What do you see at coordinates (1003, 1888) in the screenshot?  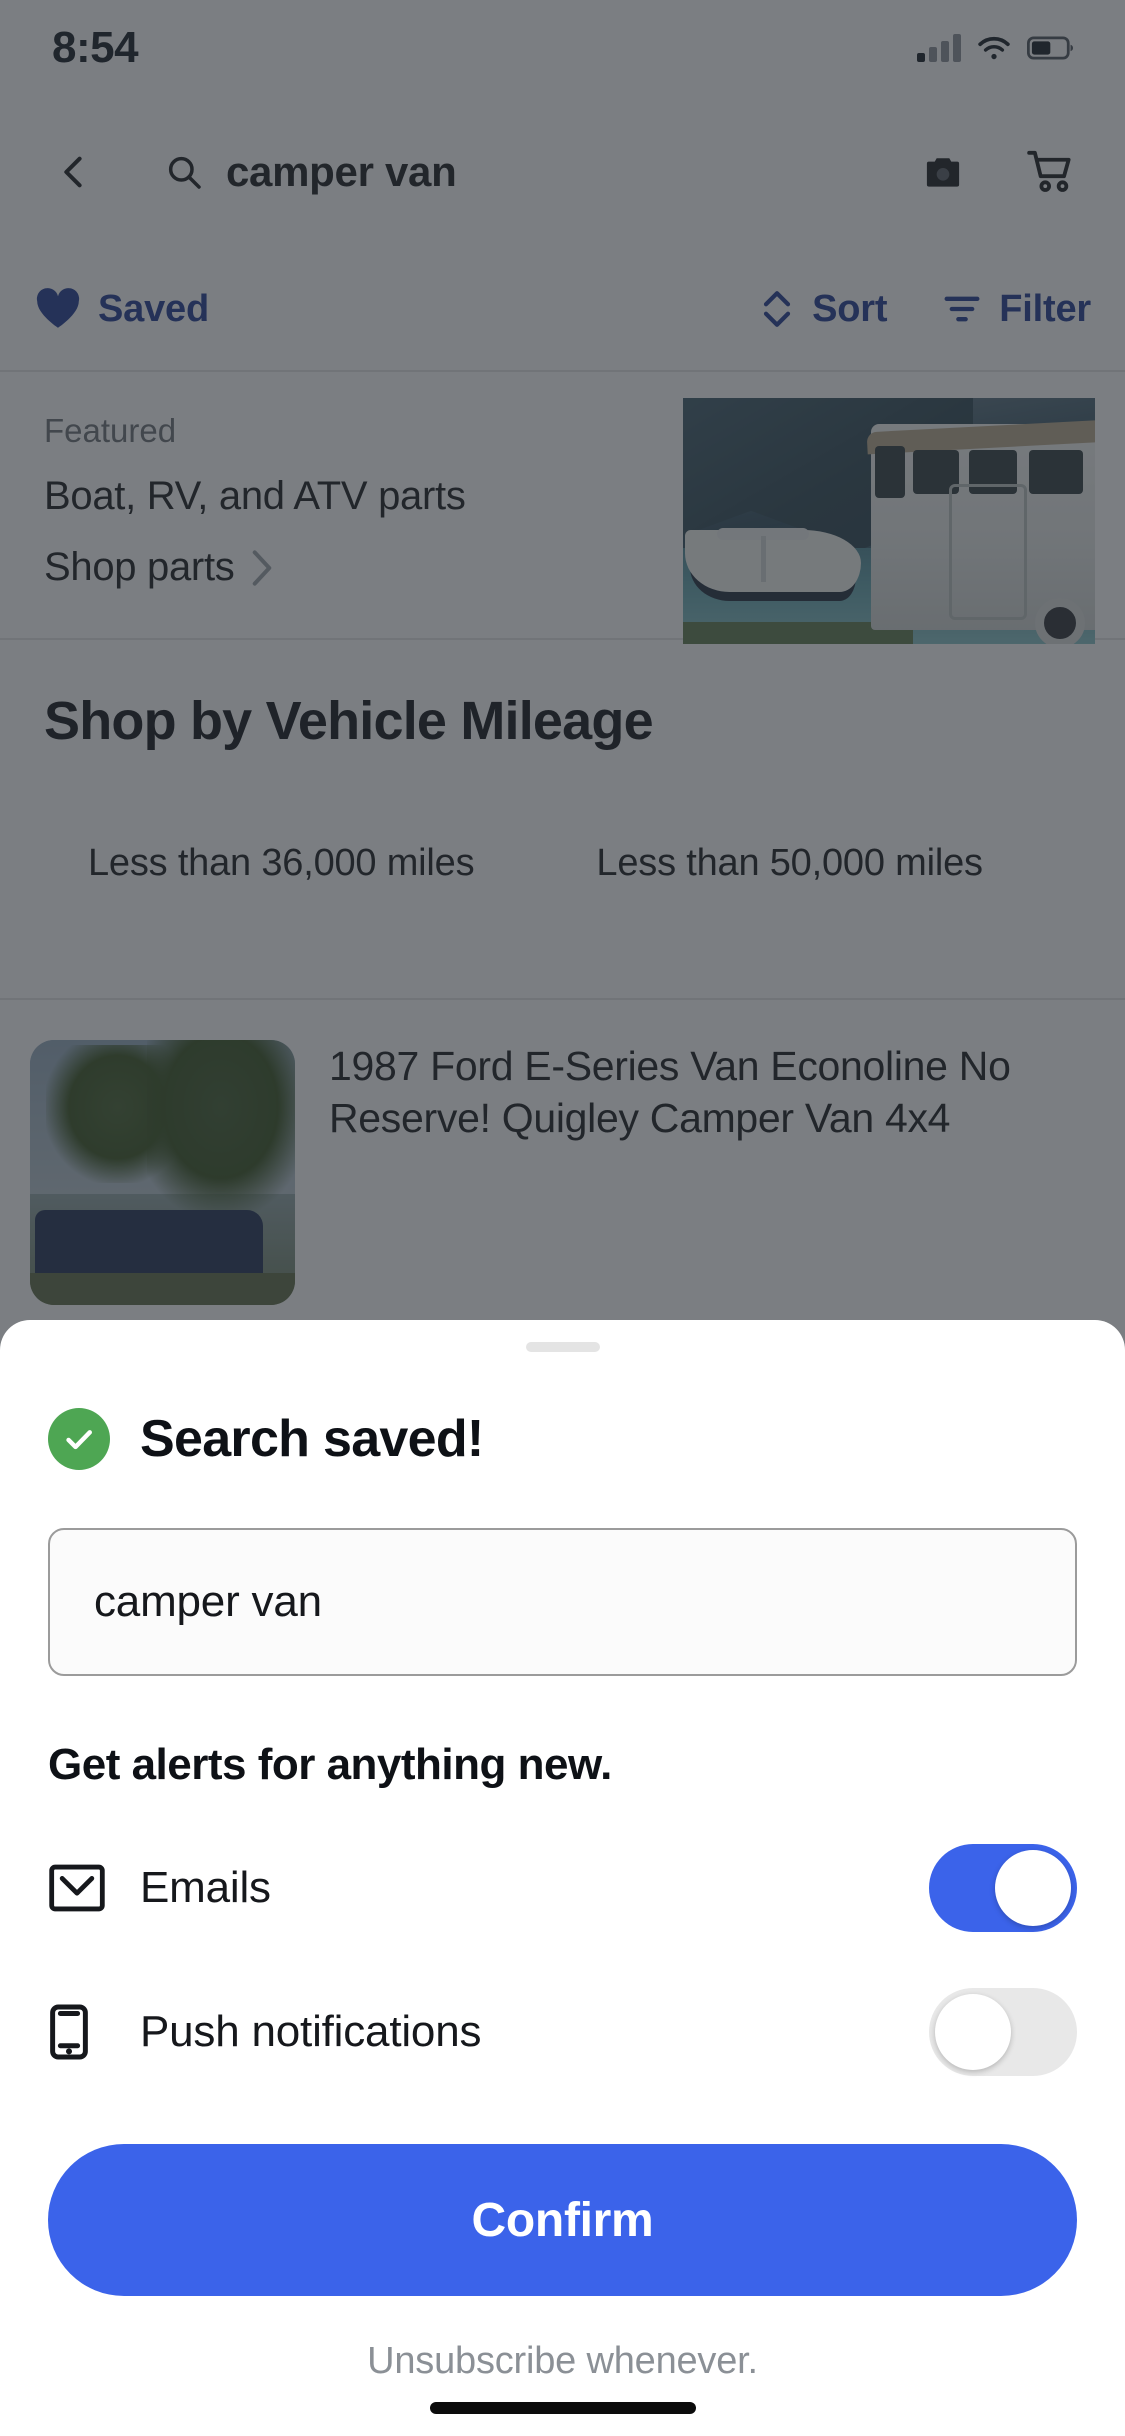 I see `emails-toggle` at bounding box center [1003, 1888].